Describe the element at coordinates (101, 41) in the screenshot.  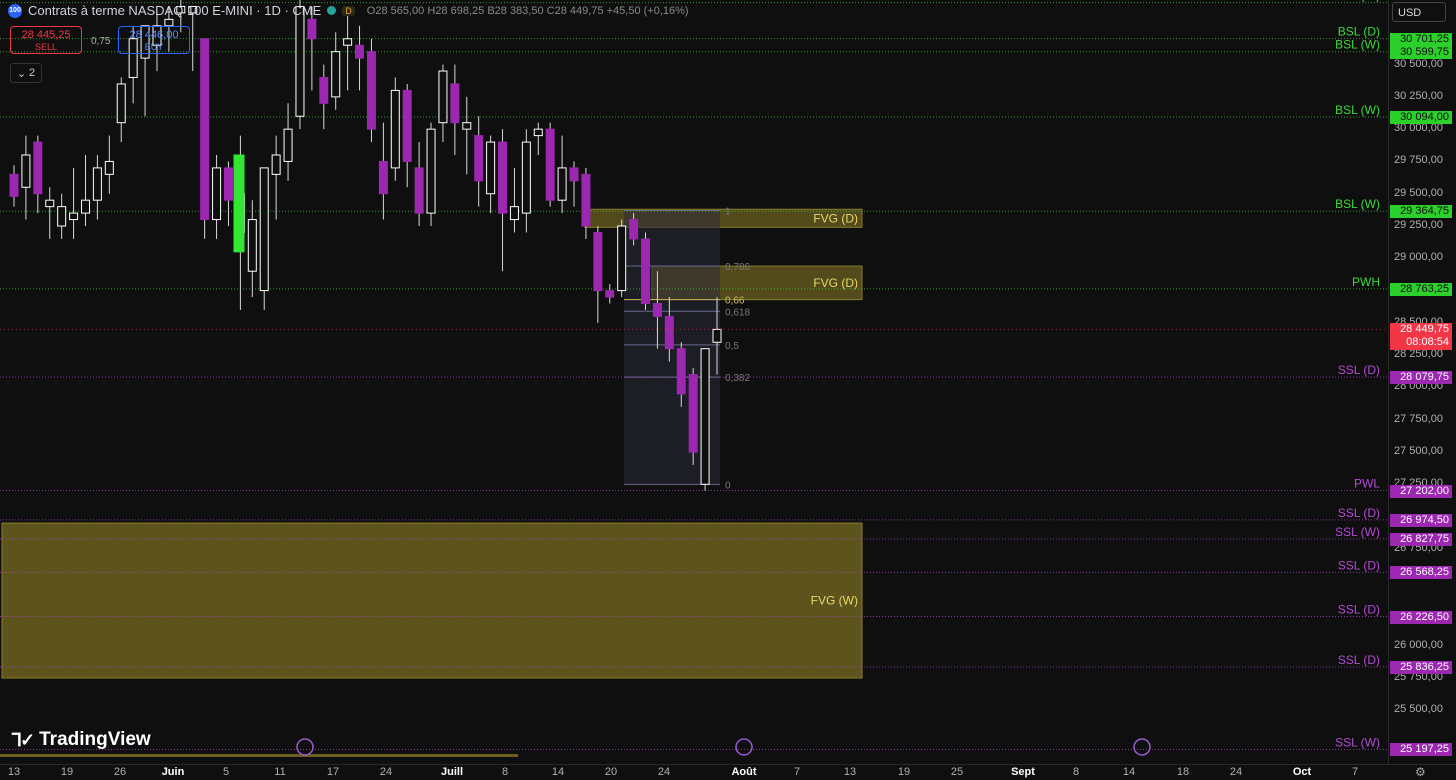
I see `spread-value: 0,75` at that location.